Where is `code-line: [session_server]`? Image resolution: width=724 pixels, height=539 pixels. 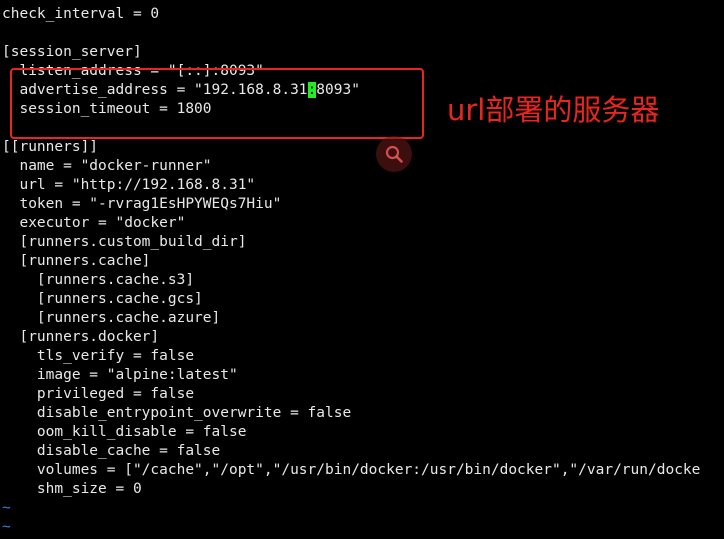
code-line: [session_server] is located at coordinates (362, 52).